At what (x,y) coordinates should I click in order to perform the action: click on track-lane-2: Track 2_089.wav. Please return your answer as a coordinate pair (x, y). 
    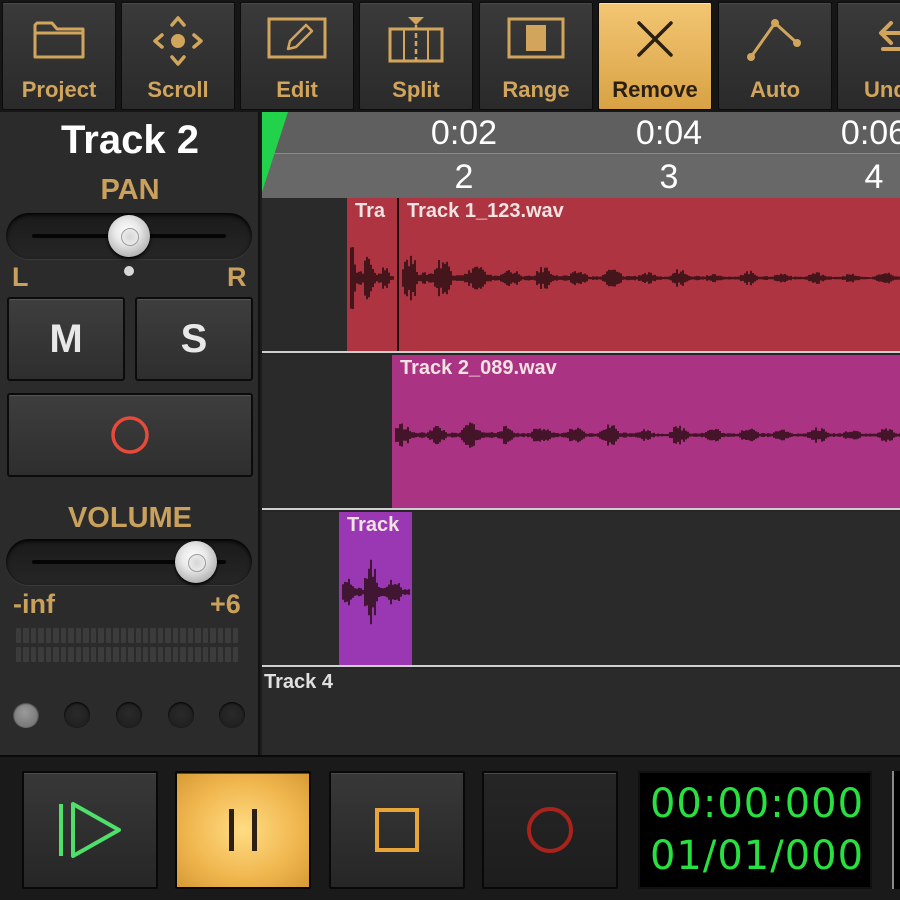
    Looking at the image, I should click on (581, 432).